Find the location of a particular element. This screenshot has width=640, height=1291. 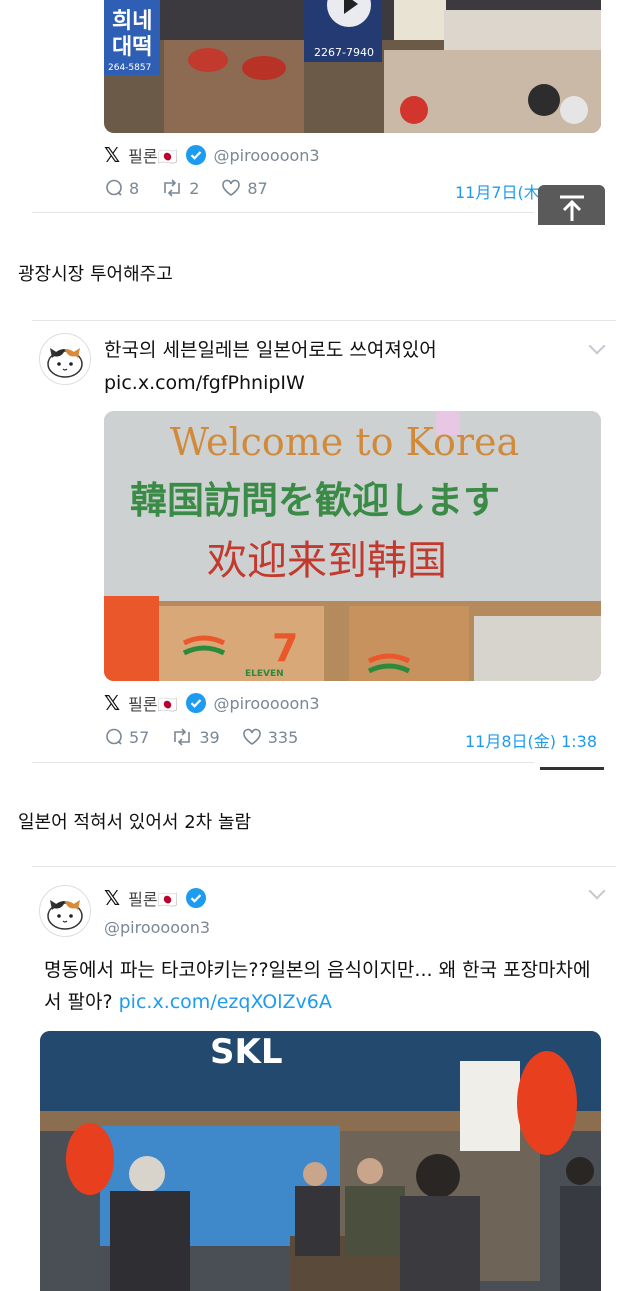

tweet1-author-row: 𝕏 필론🇯🇵 @pirooooon3 is located at coordinates (212, 155).